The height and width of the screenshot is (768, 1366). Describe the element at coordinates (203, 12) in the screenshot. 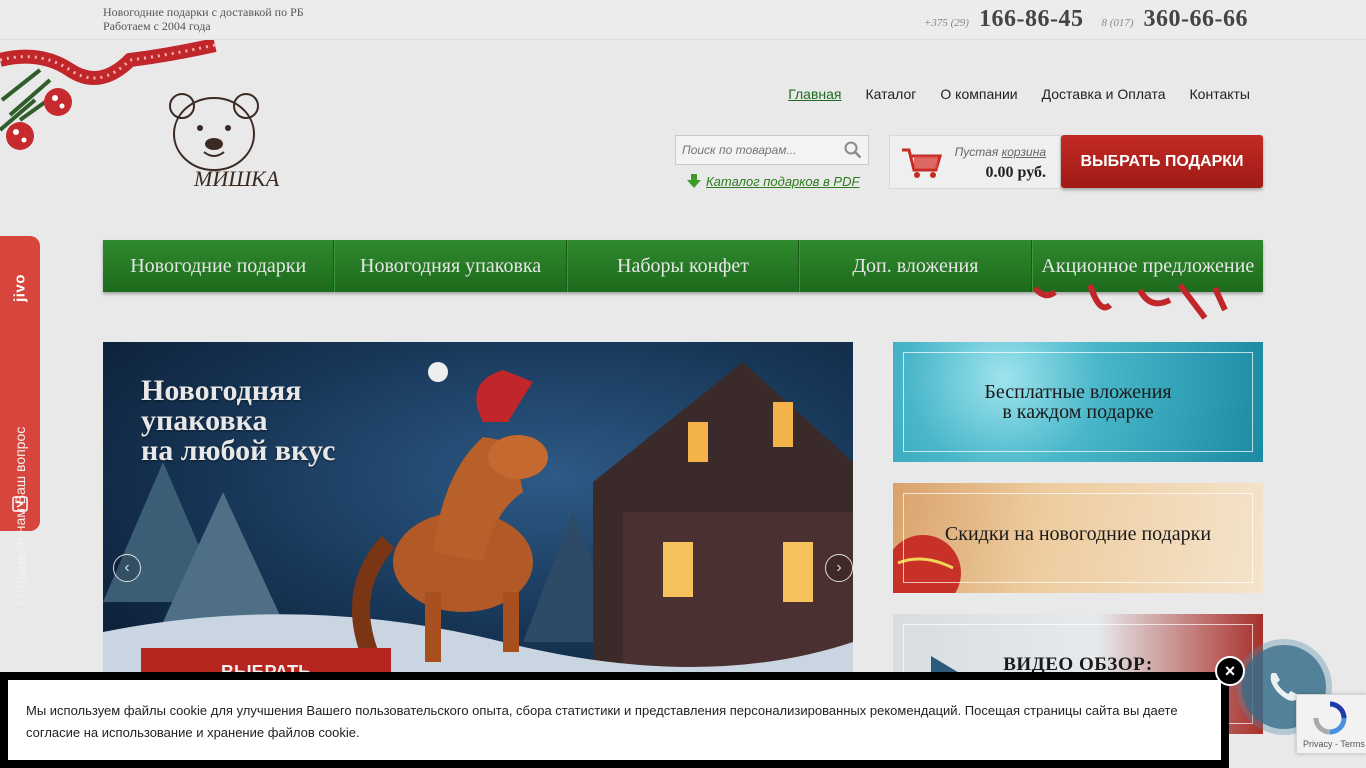

I see `tagline-delivery: Новогодние подарки с доставкой по РБ` at that location.